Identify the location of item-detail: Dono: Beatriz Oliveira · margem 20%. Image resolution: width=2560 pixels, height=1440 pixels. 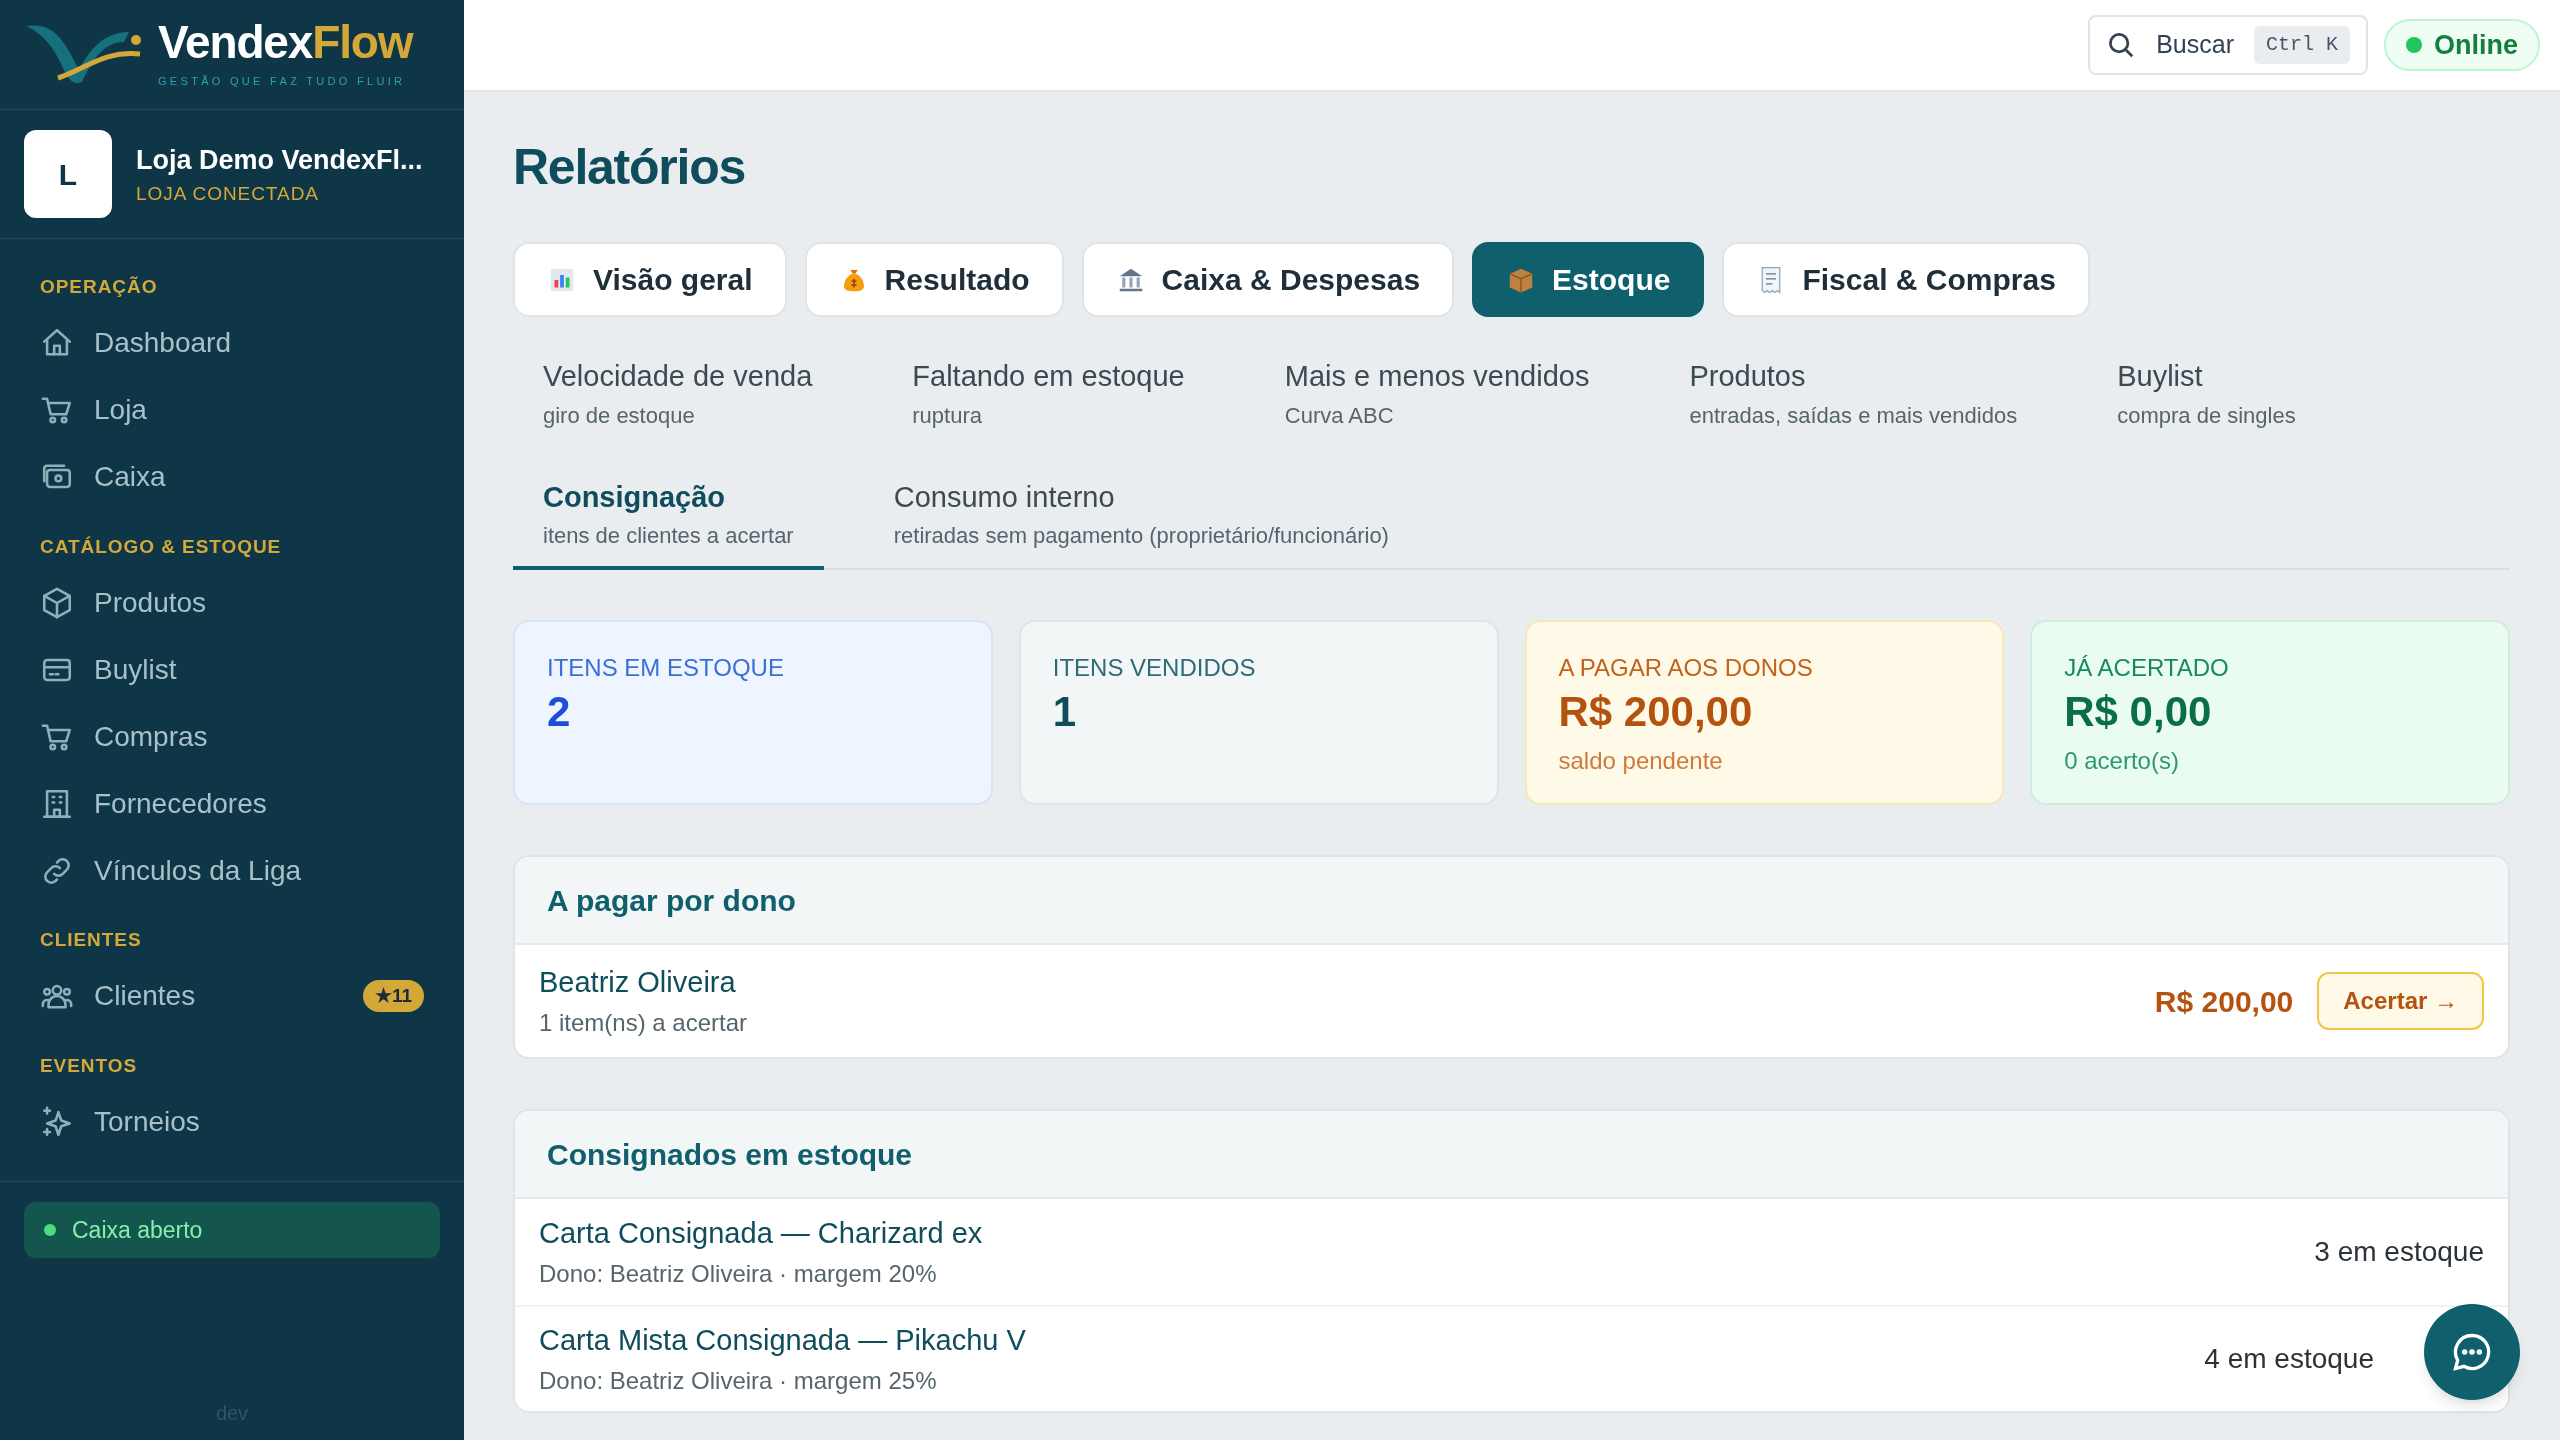
(738, 1273).